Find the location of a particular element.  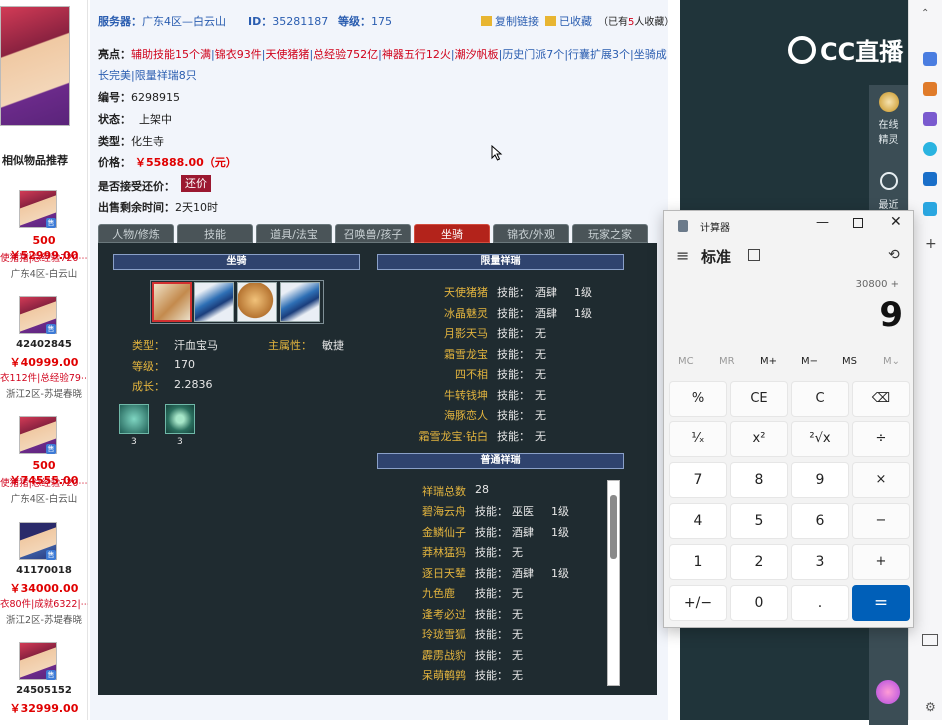

level-info: 等级：175 is located at coordinates (365, 21).